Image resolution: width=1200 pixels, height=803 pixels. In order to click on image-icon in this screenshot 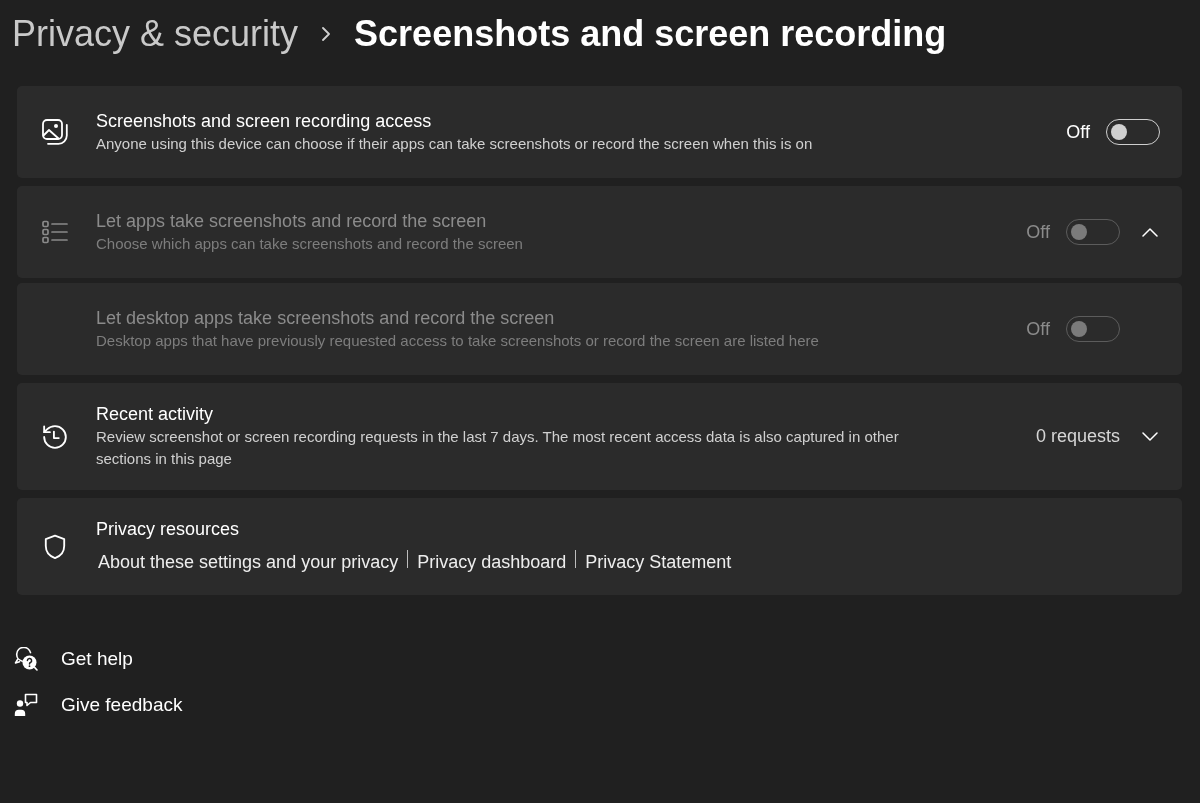, I will do `click(55, 132)`.